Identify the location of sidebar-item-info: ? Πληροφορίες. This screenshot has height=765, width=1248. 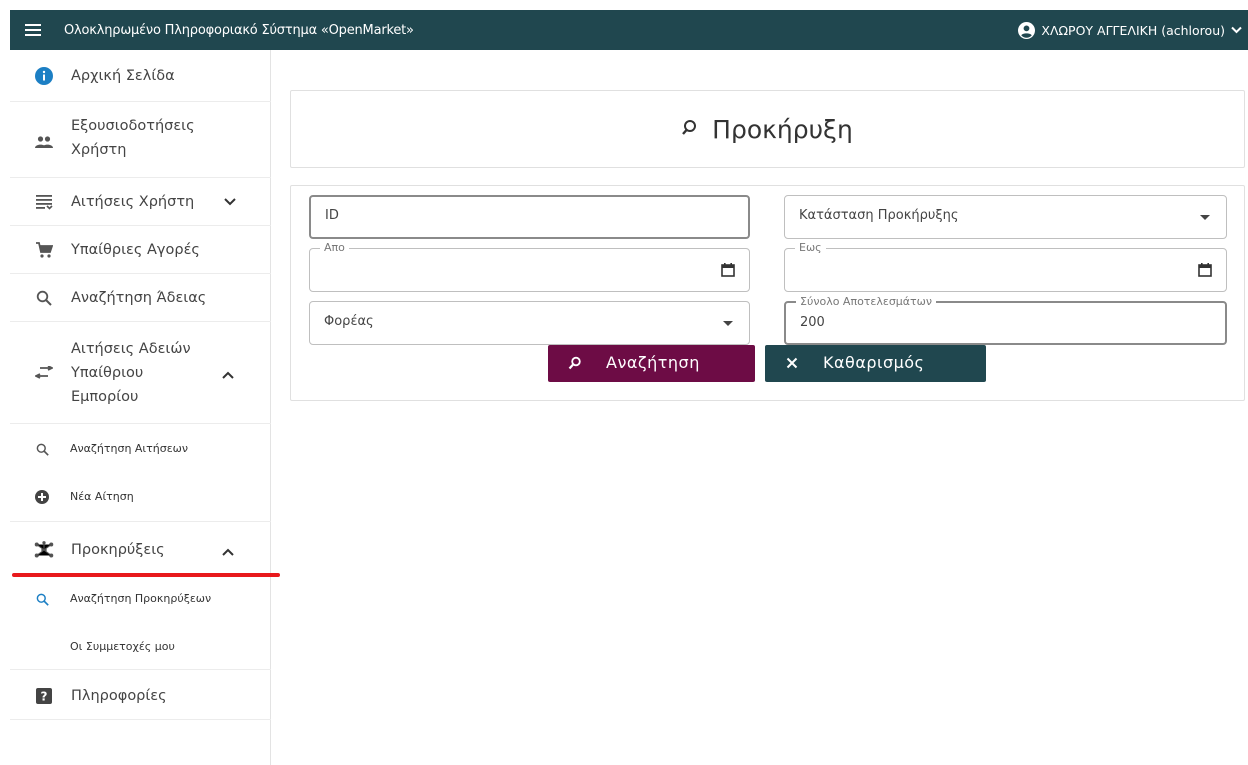
(140, 696).